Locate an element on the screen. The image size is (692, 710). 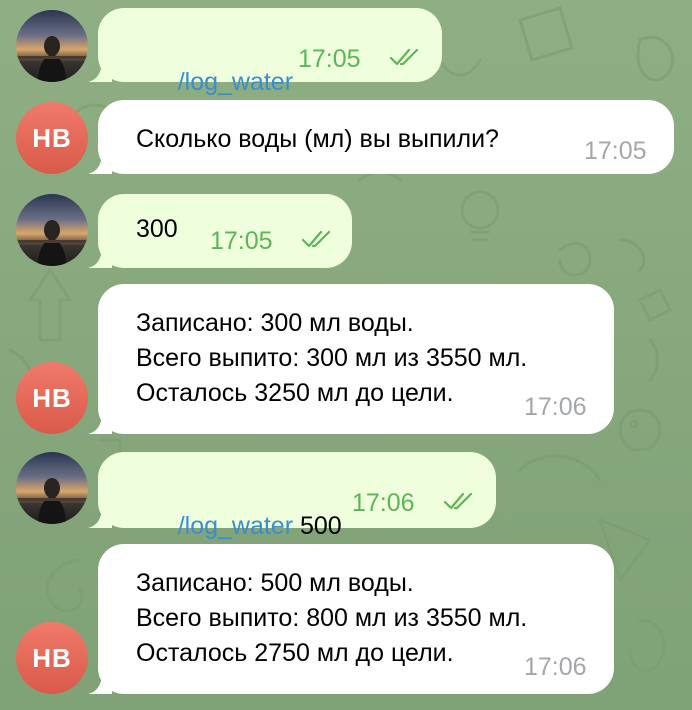
incoming-message: Сколько воды (мл) вы выпили? 17:05 is located at coordinates (381, 137).